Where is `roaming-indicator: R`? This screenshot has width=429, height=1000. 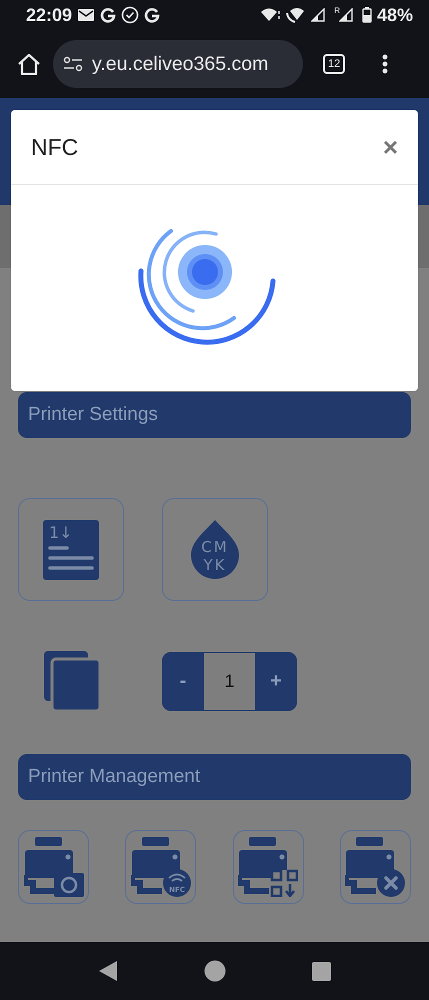 roaming-indicator: R is located at coordinates (337, 10).